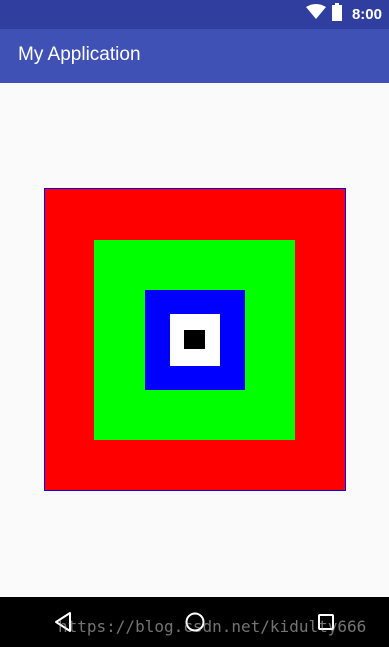 The width and height of the screenshot is (389, 647). I want to click on black-square, so click(194, 339).